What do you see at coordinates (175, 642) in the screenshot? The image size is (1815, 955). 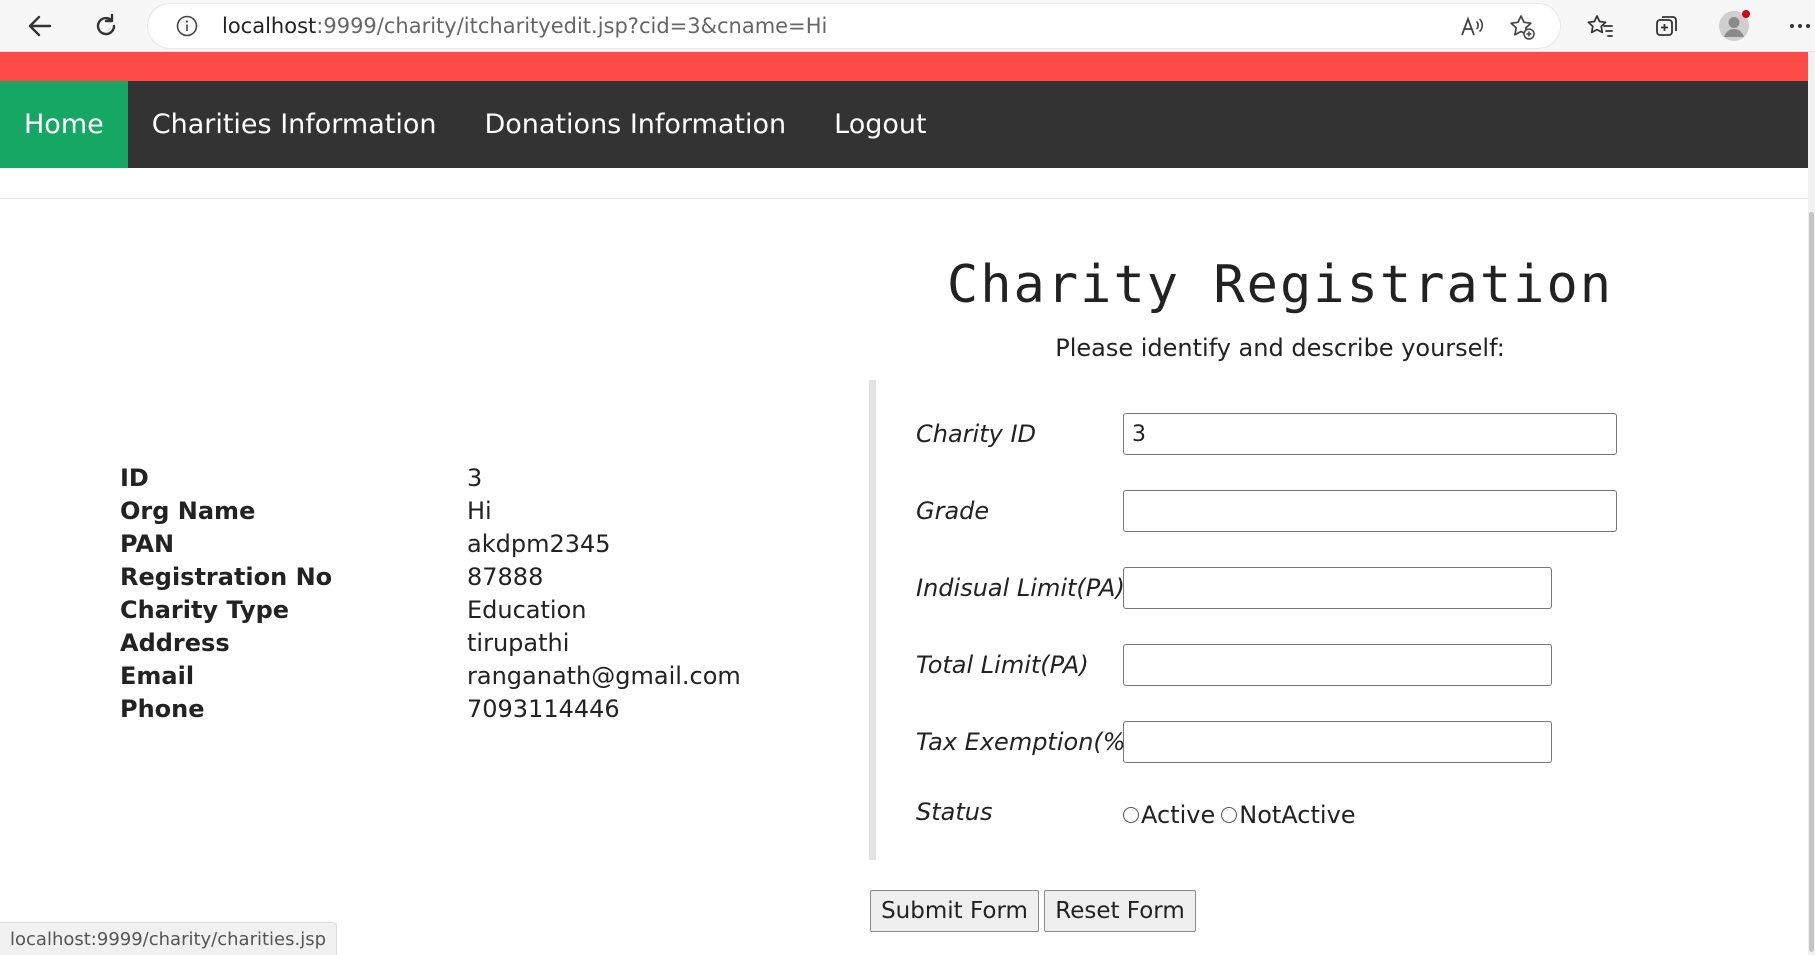 I see `detail-label: Address` at bounding box center [175, 642].